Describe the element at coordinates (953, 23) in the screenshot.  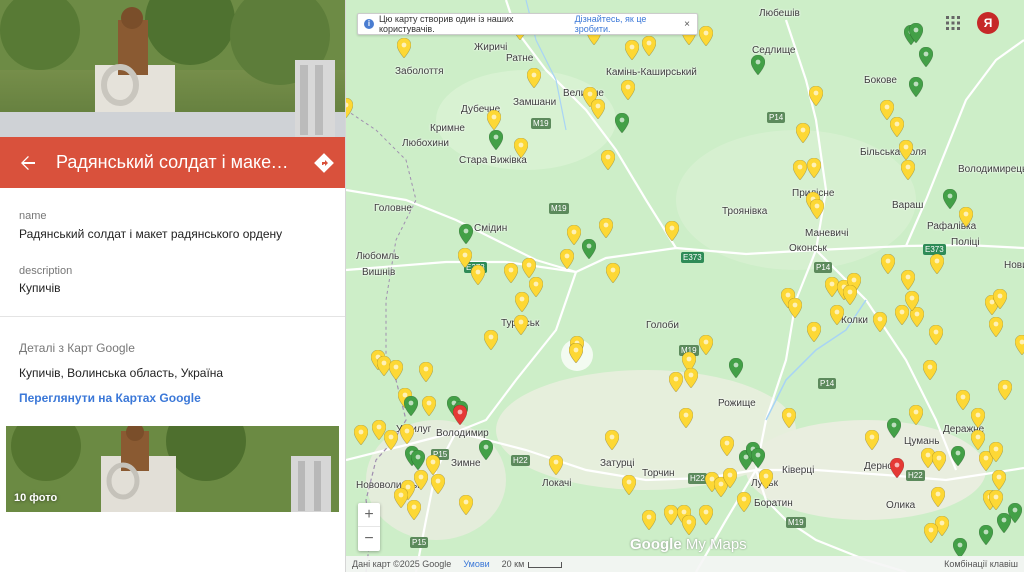
I see `apps-grid-button` at that location.